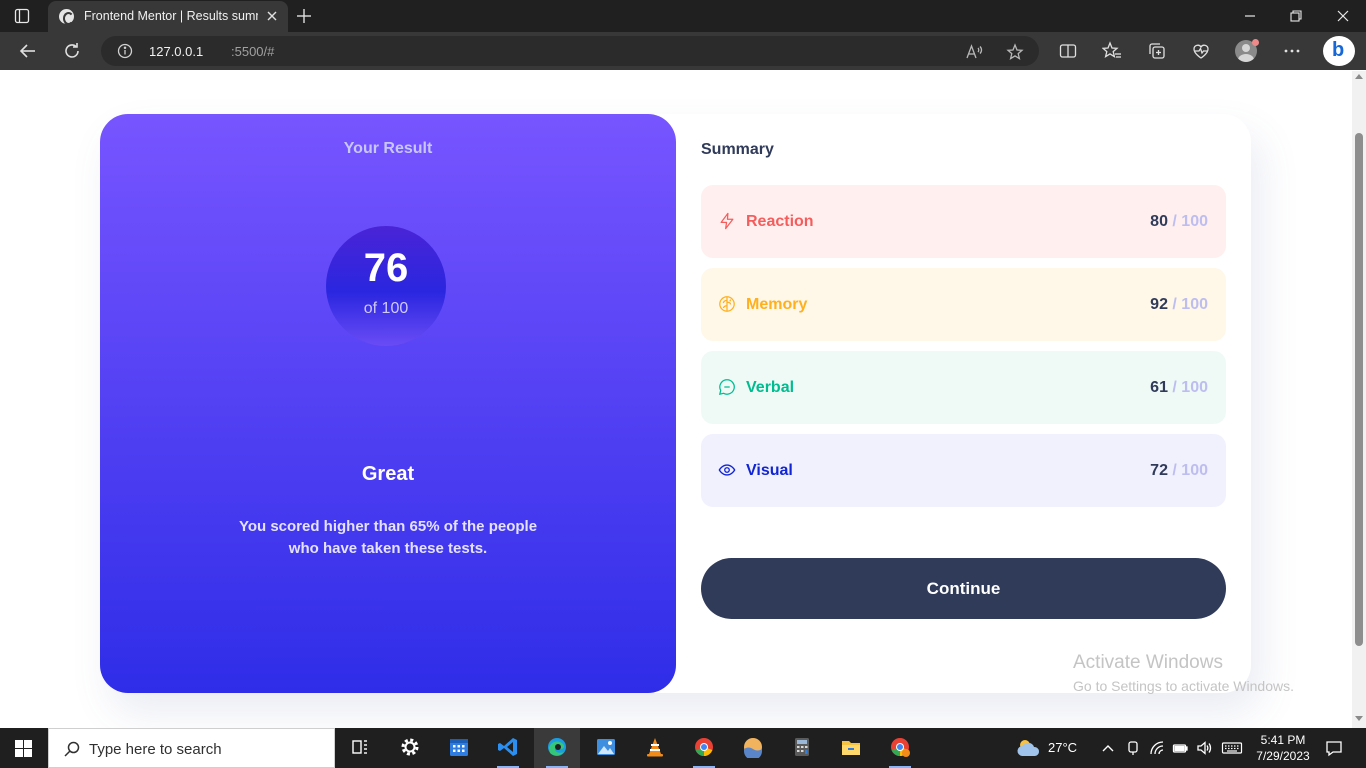 Image resolution: width=1366 pixels, height=768 pixels. What do you see at coordinates (1062, 747) in the screenshot?
I see `weather-temperature: 27°C` at bounding box center [1062, 747].